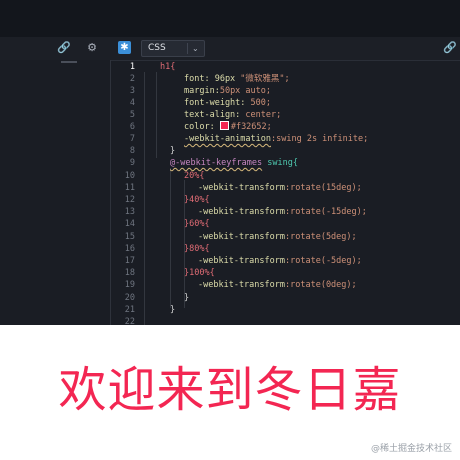 This screenshot has width=460, height=460. Describe the element at coordinates (323, 261) in the screenshot. I see `code-token: :rotate(-5deg);` at that location.